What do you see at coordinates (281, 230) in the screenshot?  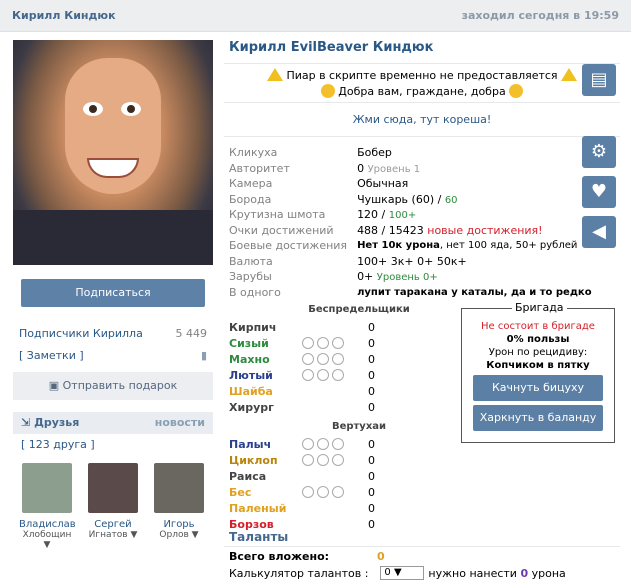 I see `info-key: Очки достижений` at bounding box center [281, 230].